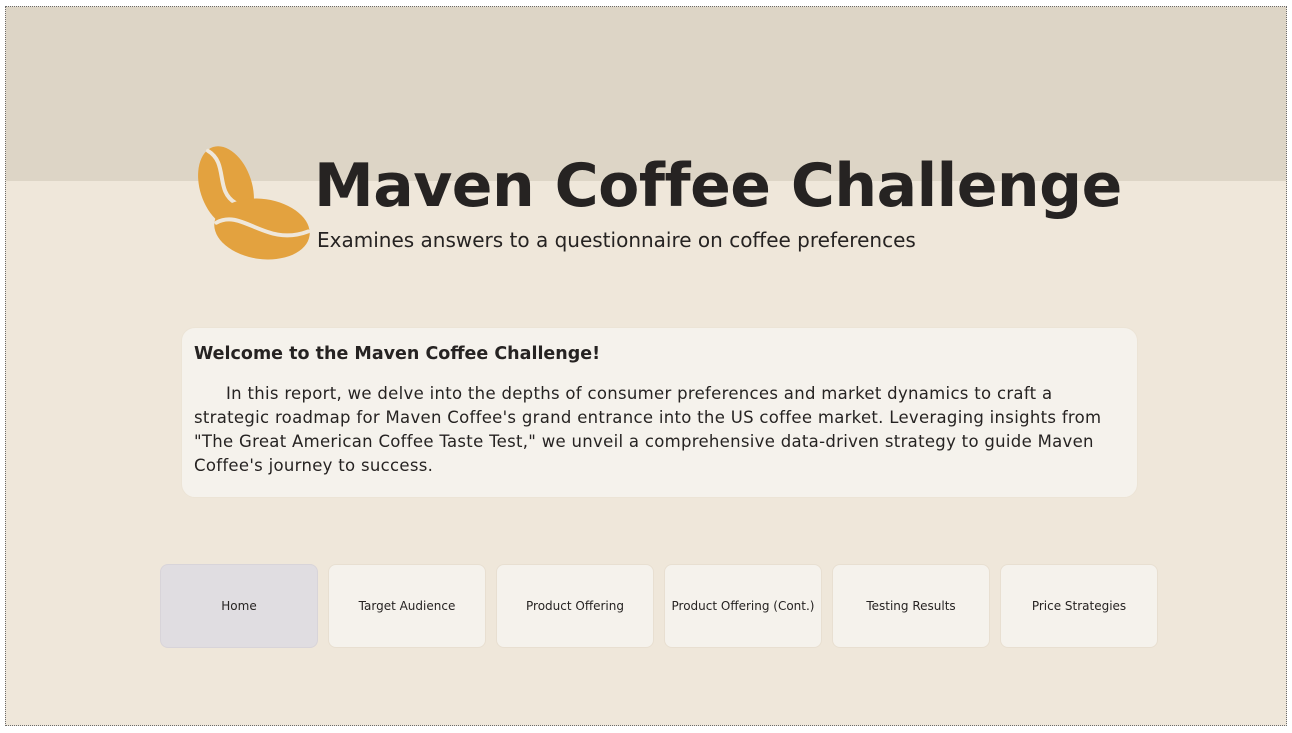  I want to click on nav-button-home: Home, so click(239, 606).